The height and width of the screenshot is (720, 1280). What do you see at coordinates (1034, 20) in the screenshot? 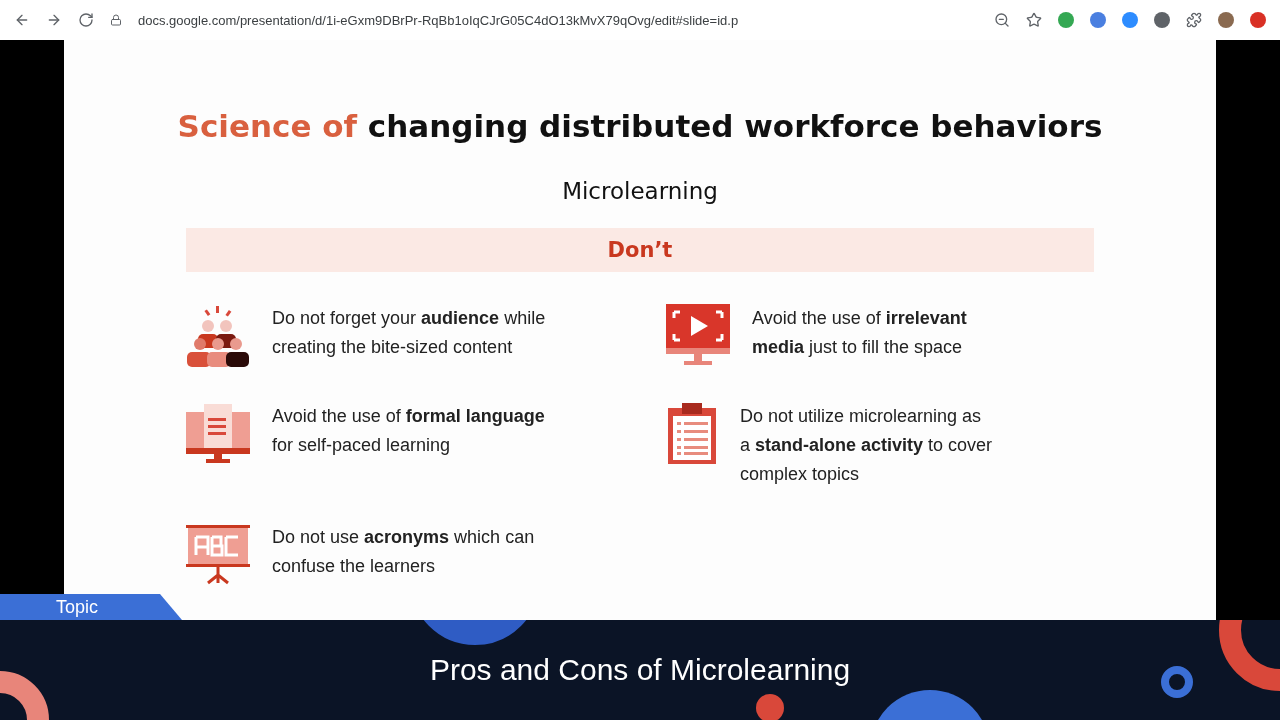
I see `bookmark-star-icon` at bounding box center [1034, 20].